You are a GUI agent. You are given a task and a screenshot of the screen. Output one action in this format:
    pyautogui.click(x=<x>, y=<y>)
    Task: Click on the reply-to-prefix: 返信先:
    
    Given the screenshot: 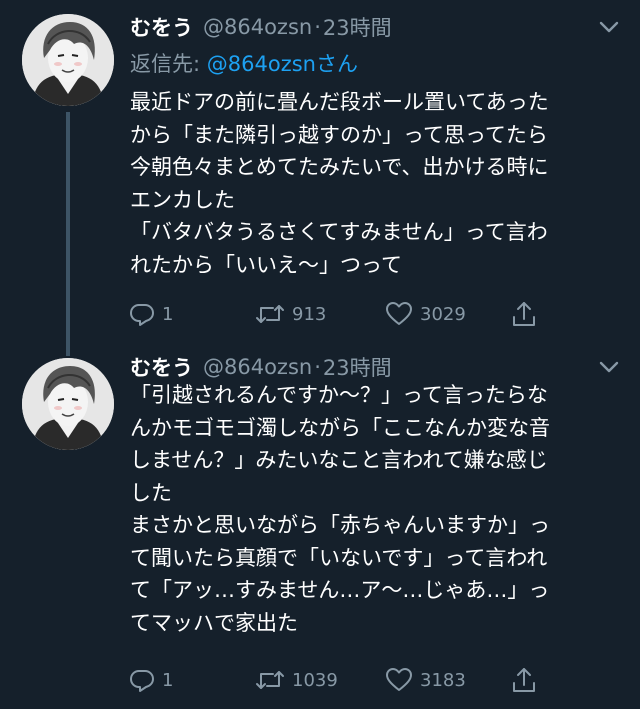 What is the action you would take?
    pyautogui.click(x=168, y=64)
    